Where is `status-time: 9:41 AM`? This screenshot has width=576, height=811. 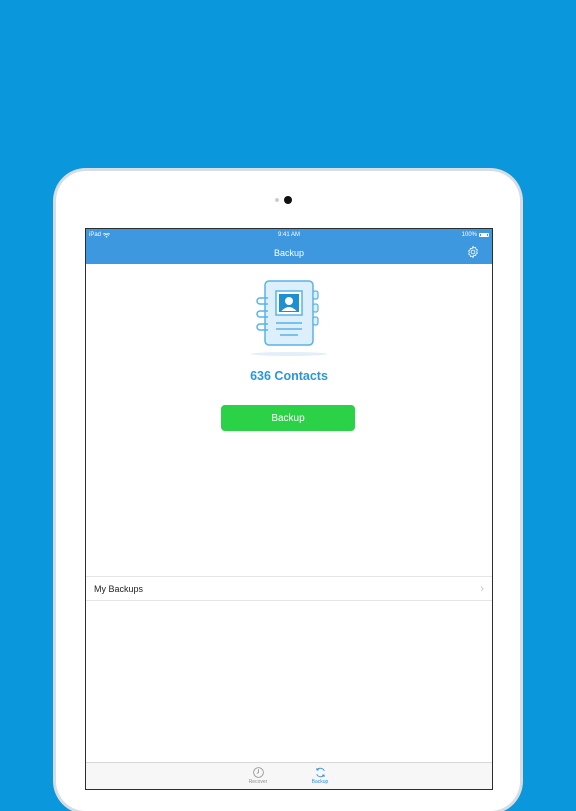
status-time: 9:41 AM is located at coordinates (288, 235).